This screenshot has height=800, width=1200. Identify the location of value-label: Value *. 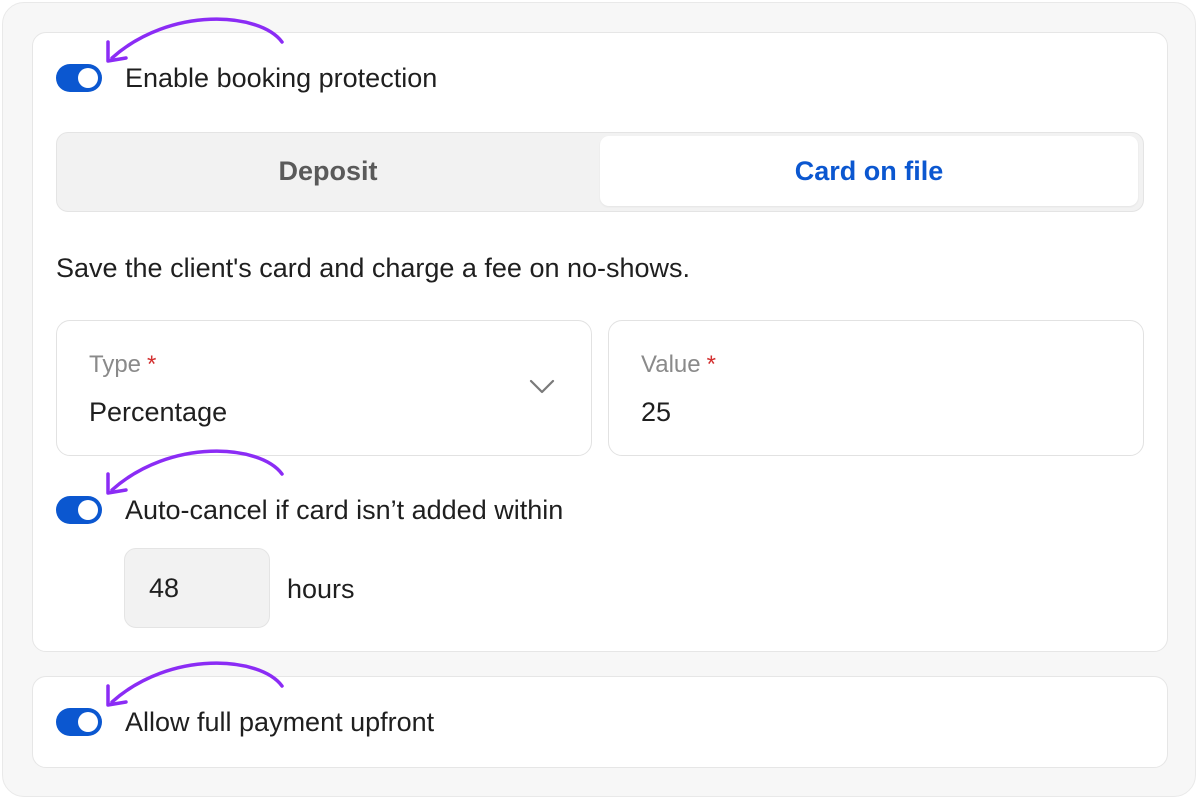
(678, 364).